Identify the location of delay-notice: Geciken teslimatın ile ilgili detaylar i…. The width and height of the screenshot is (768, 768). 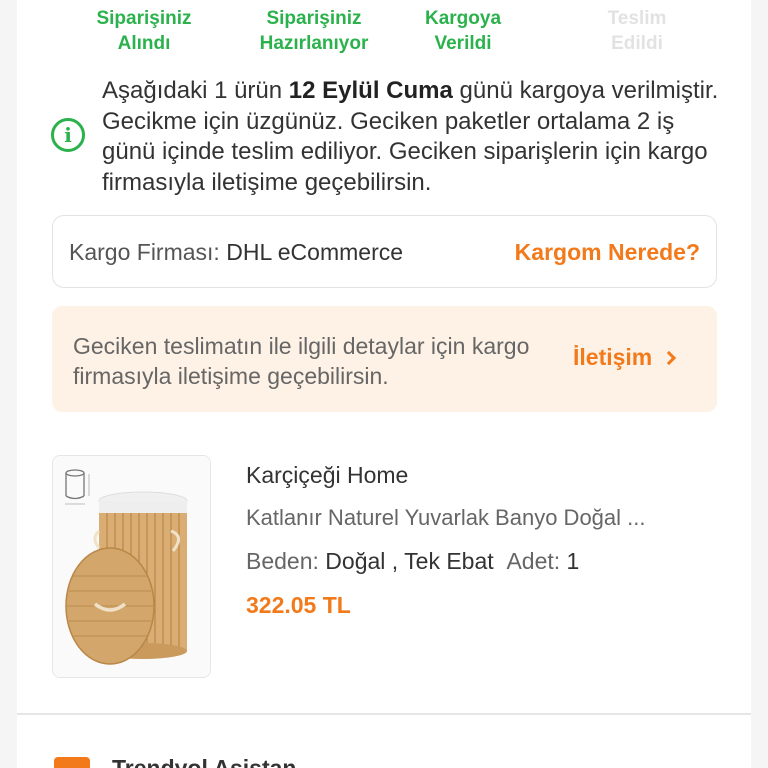
(384, 359).